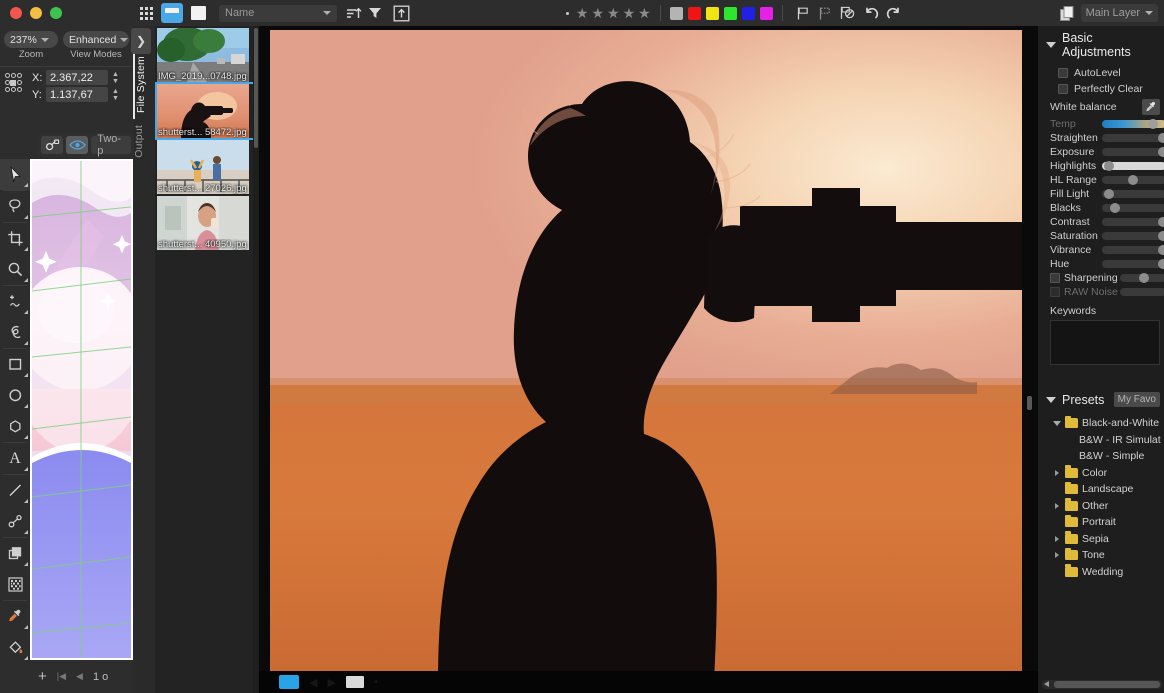 Image resolution: width=1164 pixels, height=693 pixels. What do you see at coordinates (144, 141) in the screenshot?
I see `tab-output: Output` at bounding box center [144, 141].